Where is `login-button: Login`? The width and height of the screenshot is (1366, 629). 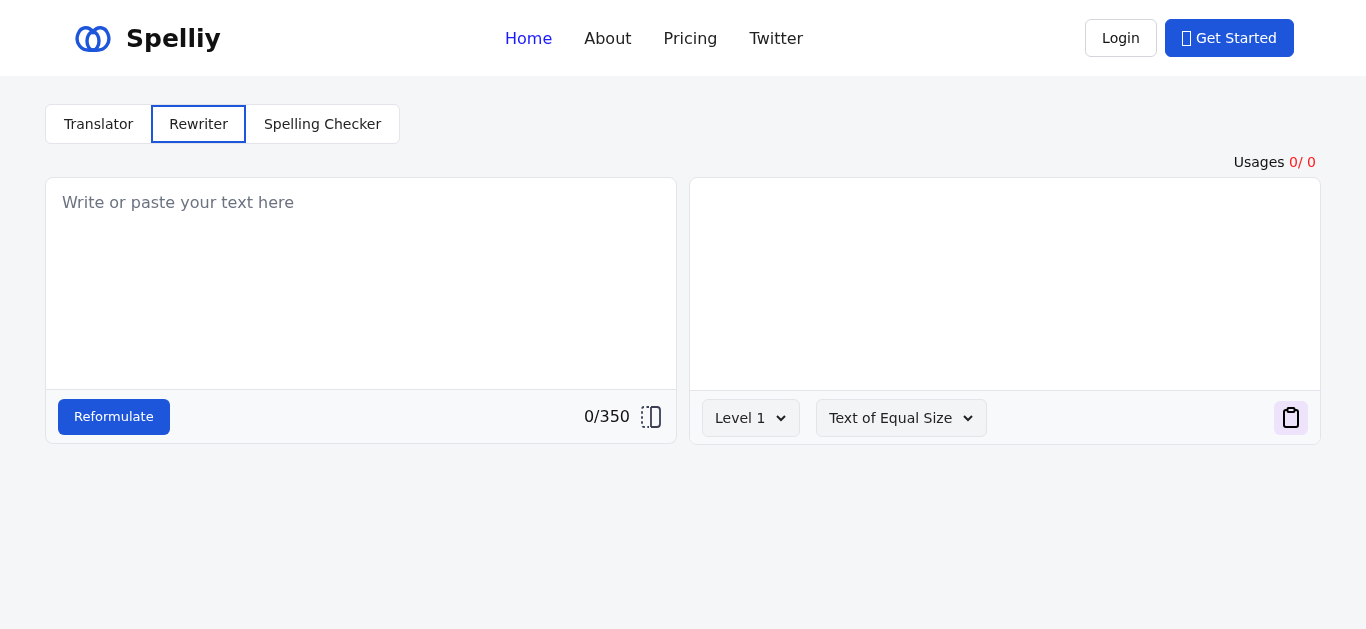
login-button: Login is located at coordinates (1121, 38).